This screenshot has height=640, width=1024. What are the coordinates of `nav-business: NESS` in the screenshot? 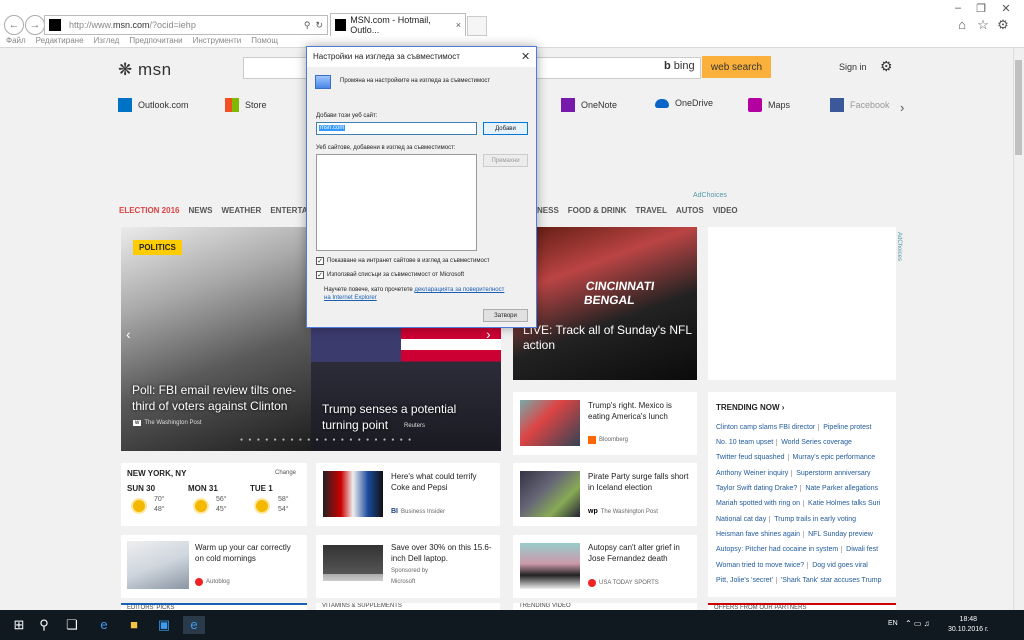 It's located at (548, 210).